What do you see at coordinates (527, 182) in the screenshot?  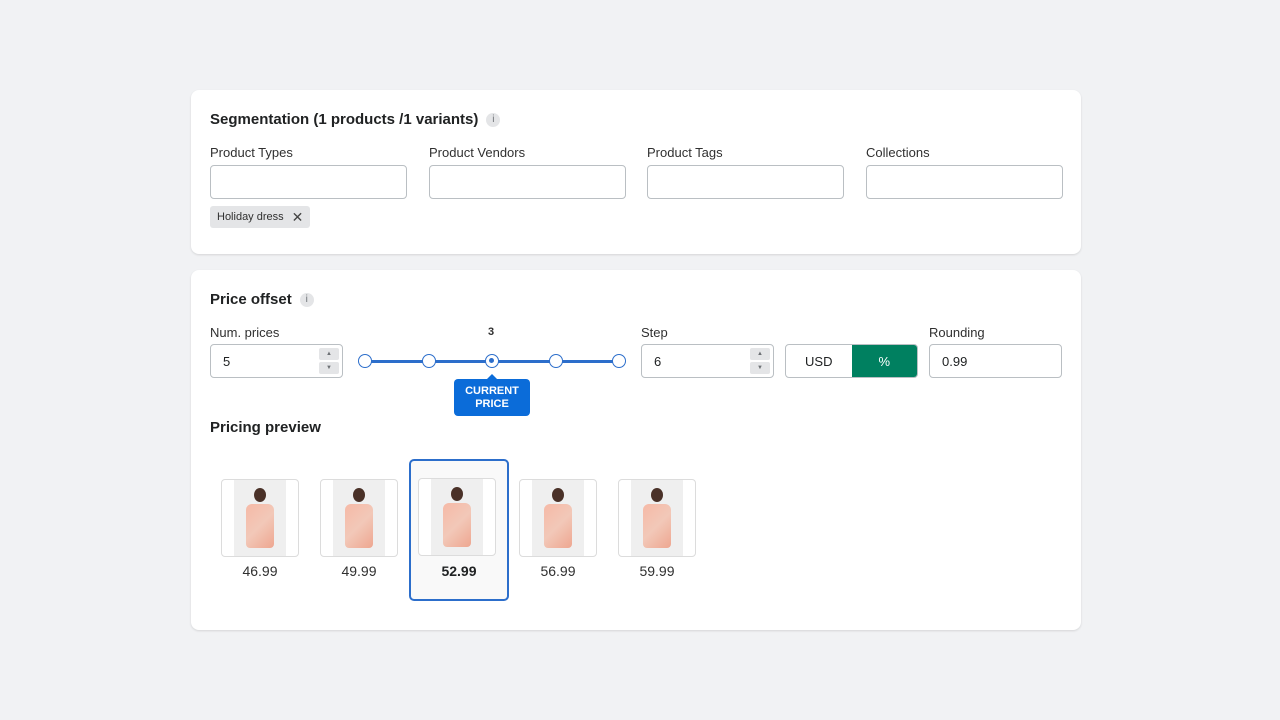 I see `product-vendors-input` at bounding box center [527, 182].